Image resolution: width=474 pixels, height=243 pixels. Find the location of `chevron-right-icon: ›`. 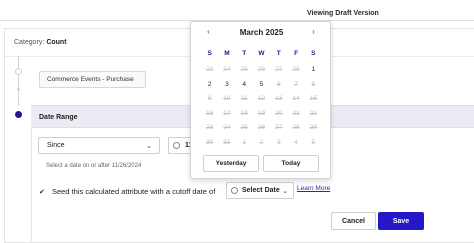

chevron-right-icon: › is located at coordinates (313, 31).